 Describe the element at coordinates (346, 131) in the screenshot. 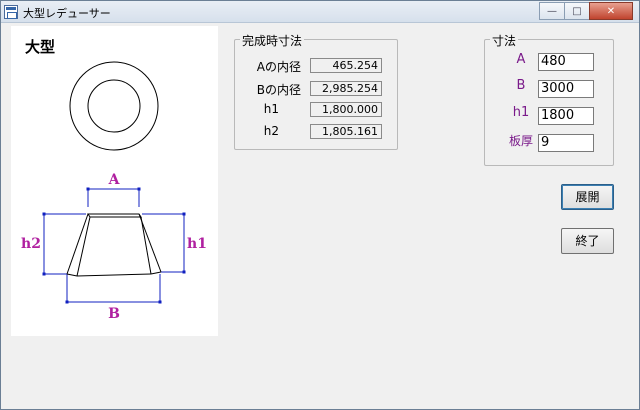

I see `result-value-h2: 1,805.161` at that location.